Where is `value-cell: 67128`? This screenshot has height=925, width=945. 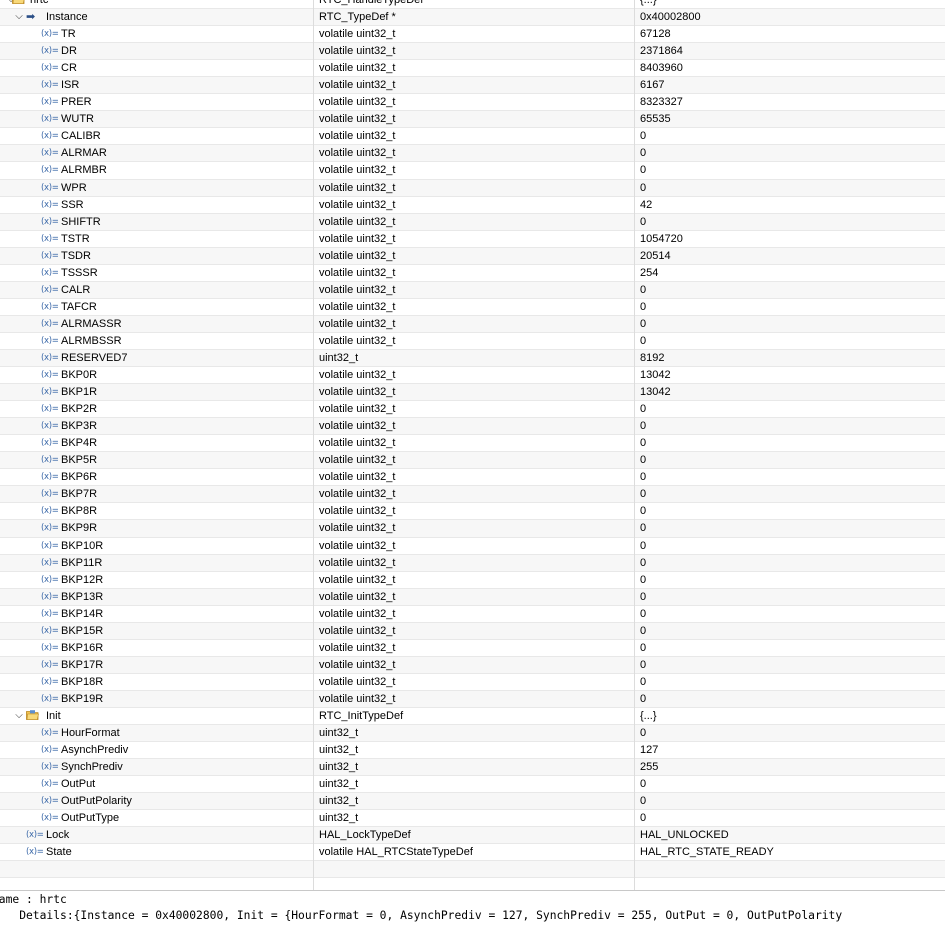 value-cell: 67128 is located at coordinates (790, 34).